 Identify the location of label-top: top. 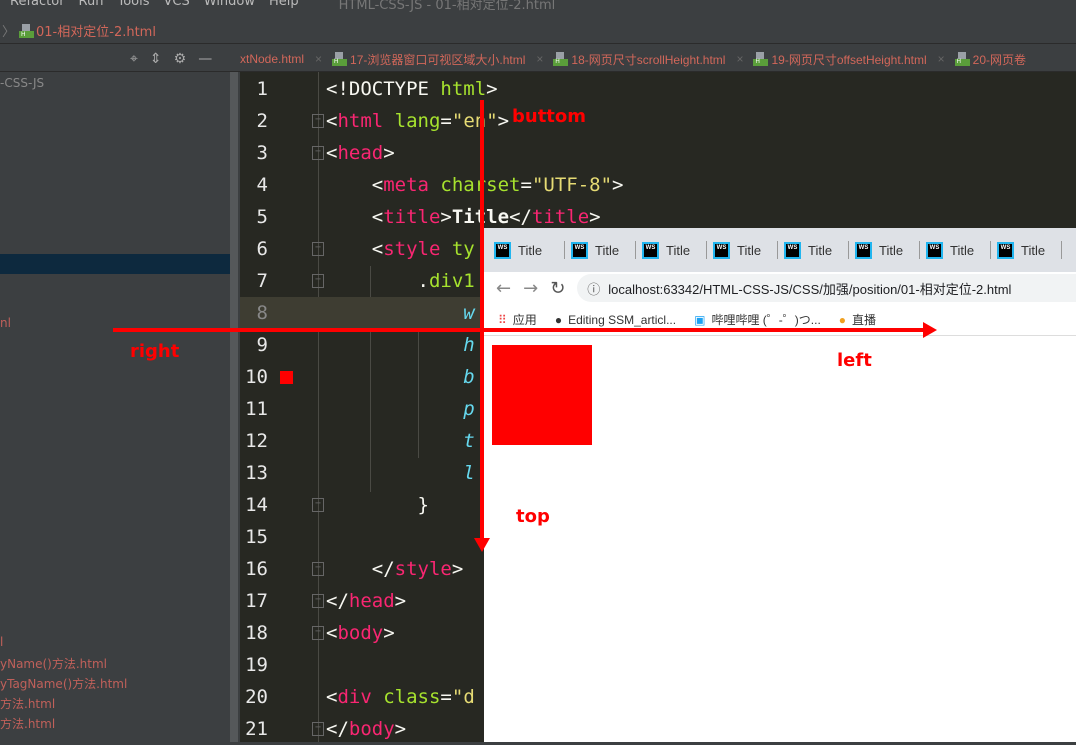
(533, 516).